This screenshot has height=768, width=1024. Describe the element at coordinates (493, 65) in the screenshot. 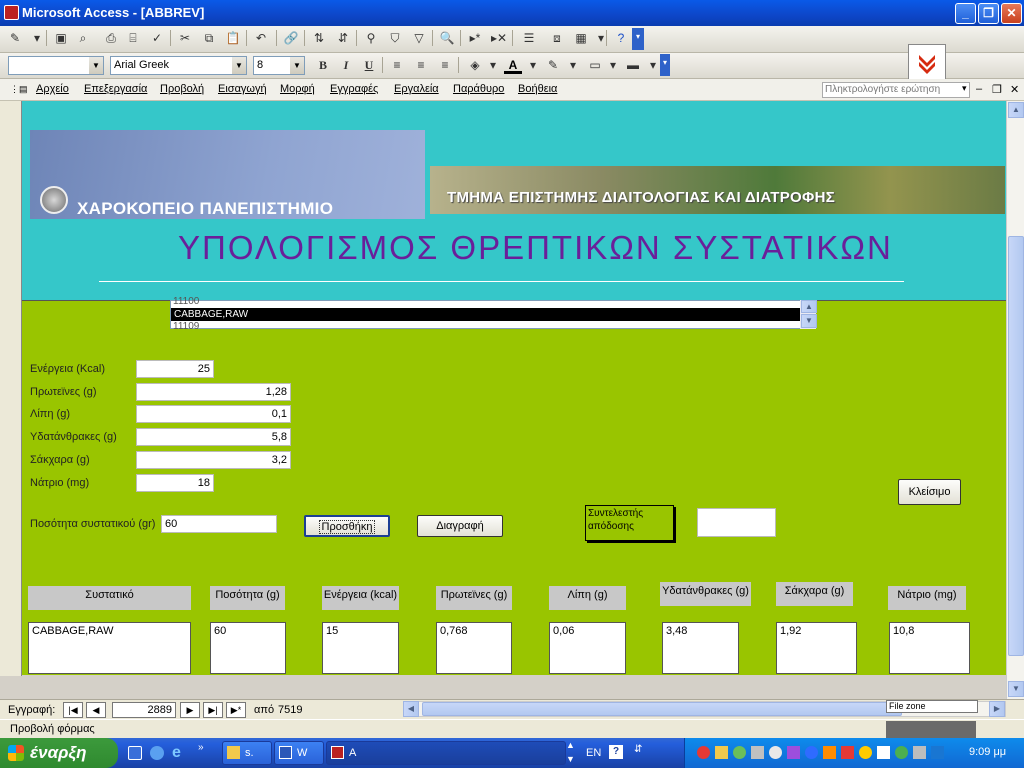

I see `fill-color-dropdown-icon: ▾` at that location.